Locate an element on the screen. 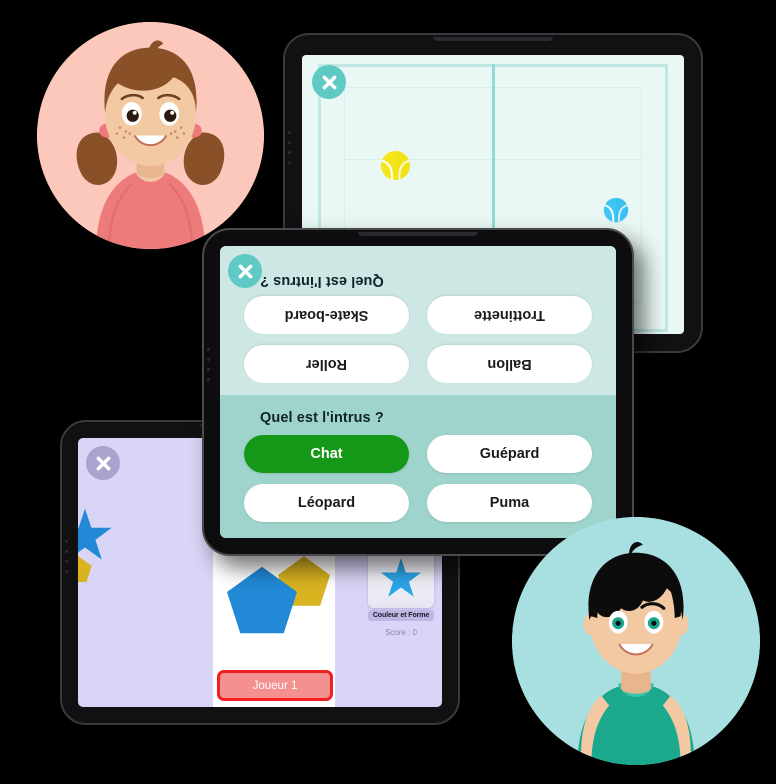  quiz-option-label: Puma is located at coordinates (509, 503).